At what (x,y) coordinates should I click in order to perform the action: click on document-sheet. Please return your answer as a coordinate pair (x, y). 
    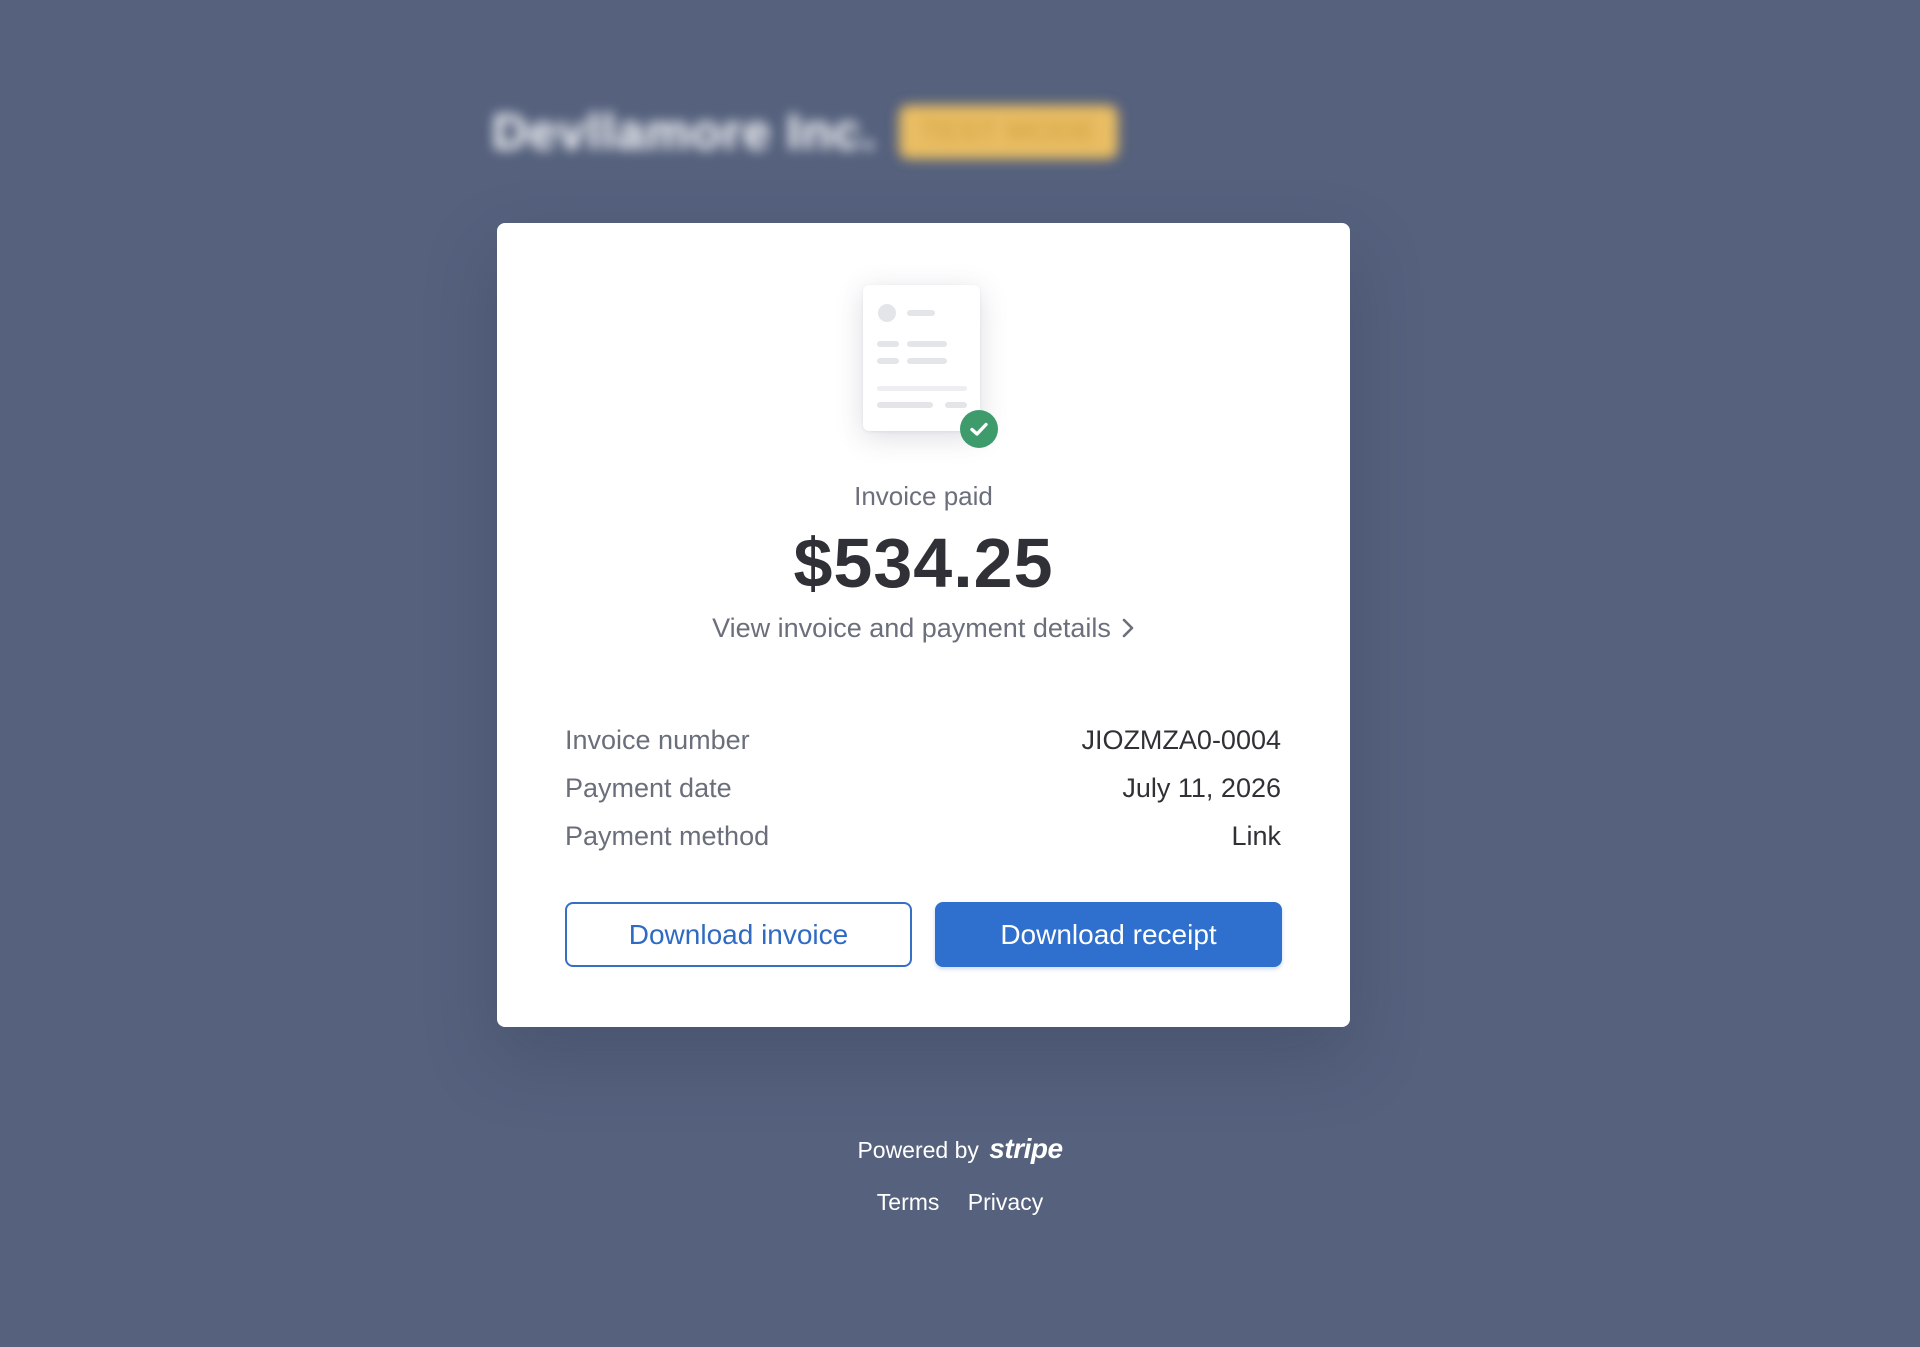
    Looking at the image, I should click on (921, 358).